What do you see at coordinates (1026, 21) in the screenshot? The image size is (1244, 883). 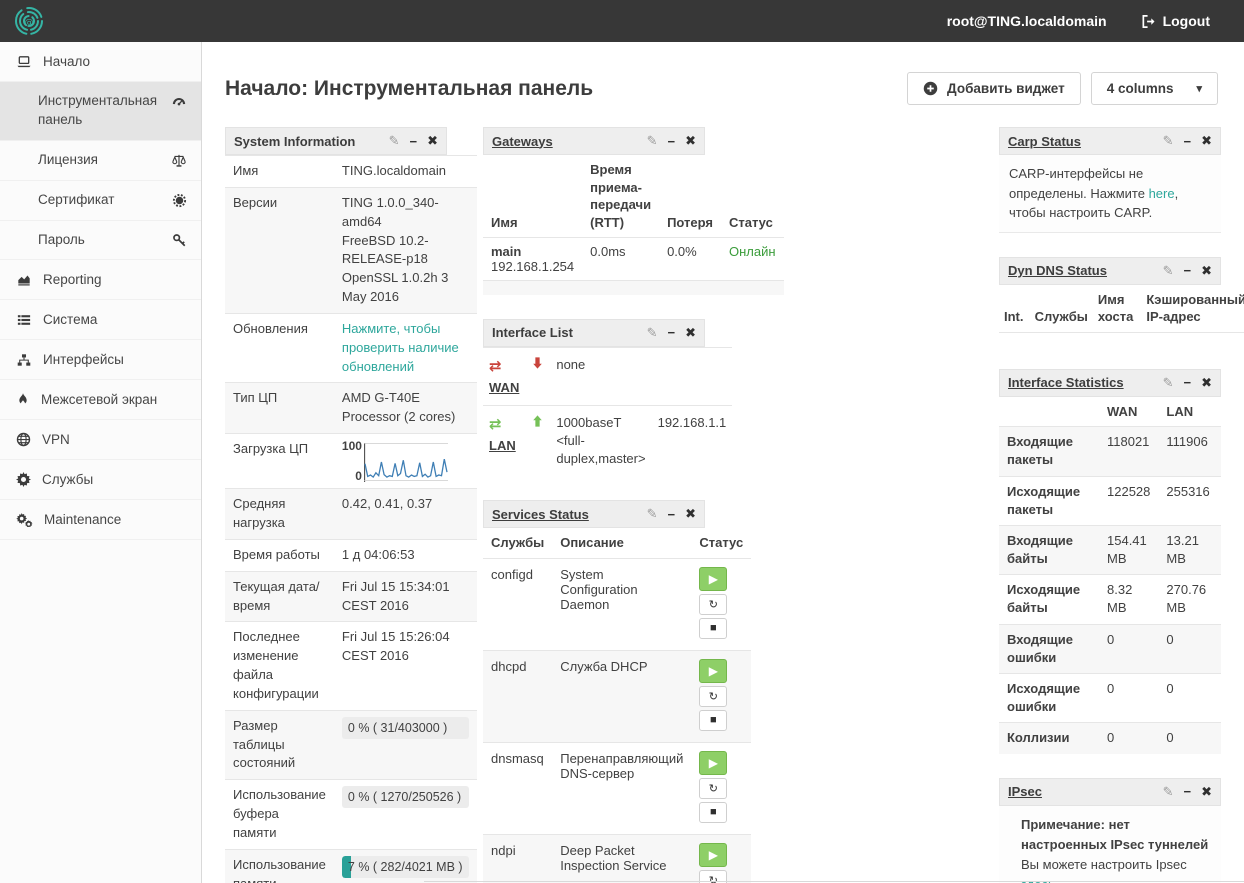 I see `logged-in-user: root@TING.localdomain` at bounding box center [1026, 21].